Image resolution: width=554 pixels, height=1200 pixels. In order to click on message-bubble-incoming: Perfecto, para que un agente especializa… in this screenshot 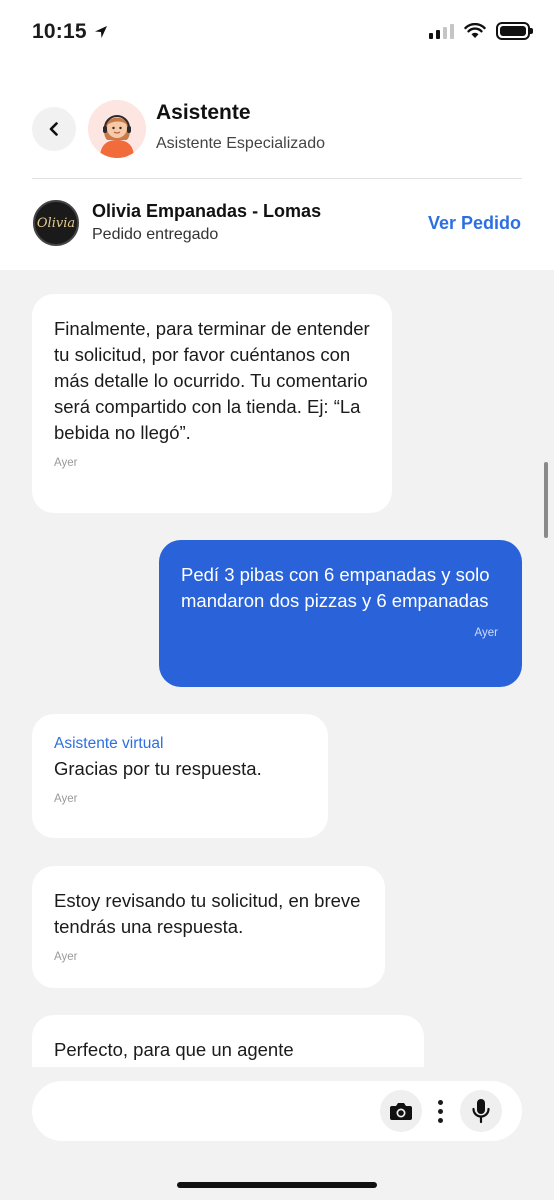, I will do `click(228, 1041)`.